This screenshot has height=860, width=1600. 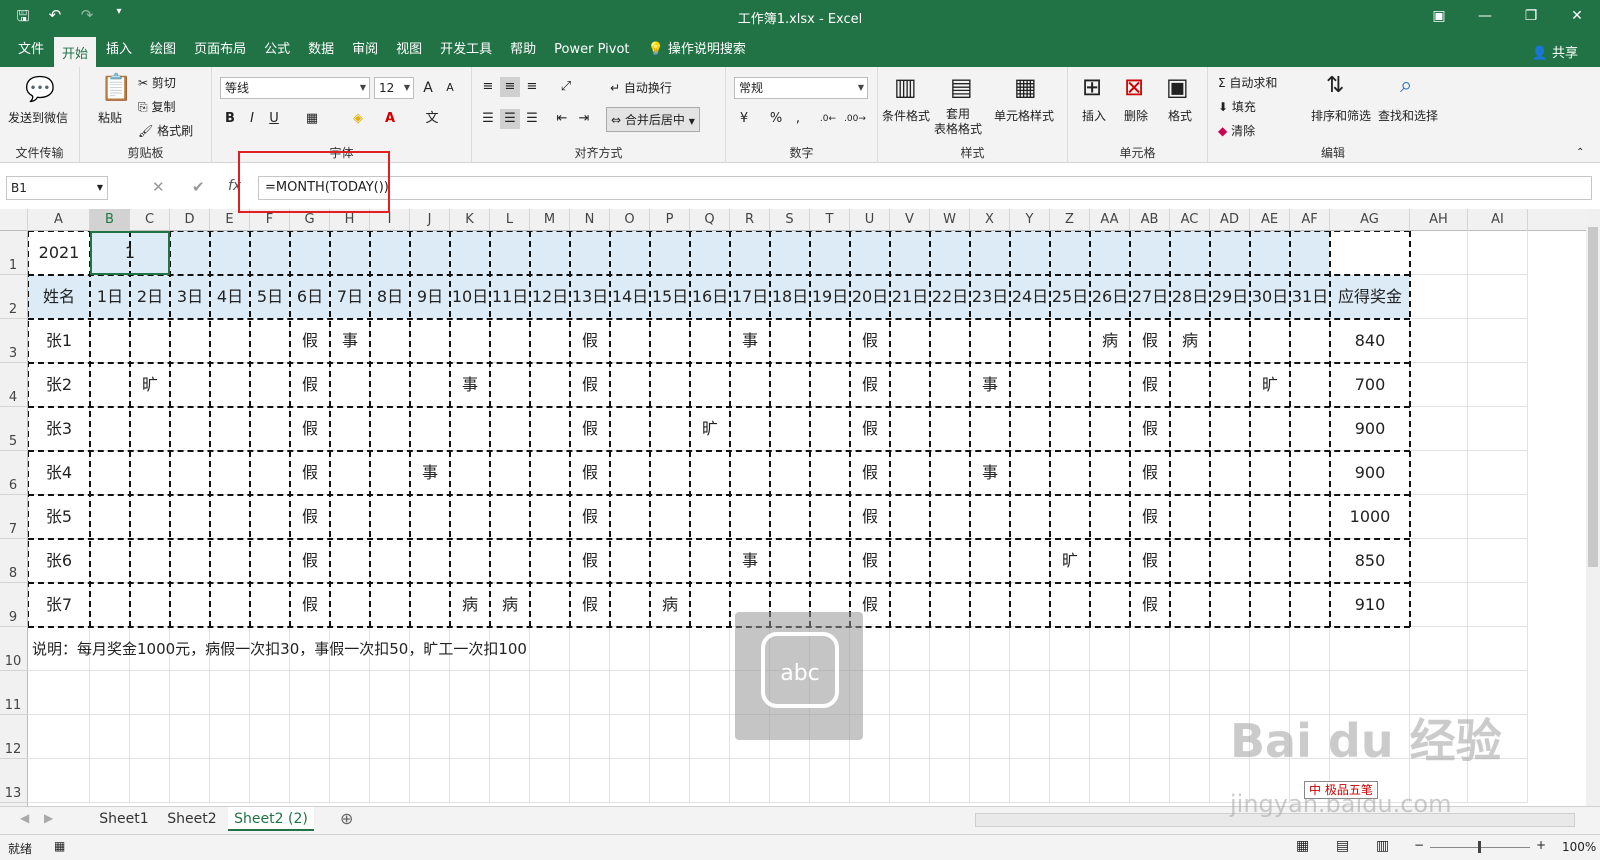 I want to click on header-cell: 17日, so click(x=750, y=297).